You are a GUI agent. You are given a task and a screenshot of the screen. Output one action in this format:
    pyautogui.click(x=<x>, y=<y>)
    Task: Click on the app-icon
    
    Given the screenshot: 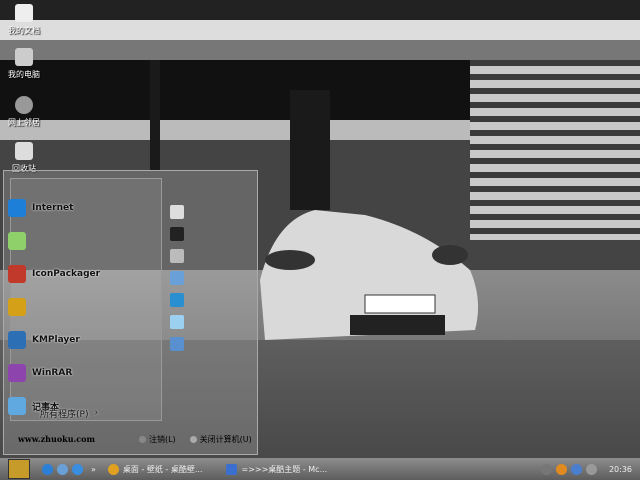 What is the action you would take?
    pyautogui.click(x=17, y=241)
    